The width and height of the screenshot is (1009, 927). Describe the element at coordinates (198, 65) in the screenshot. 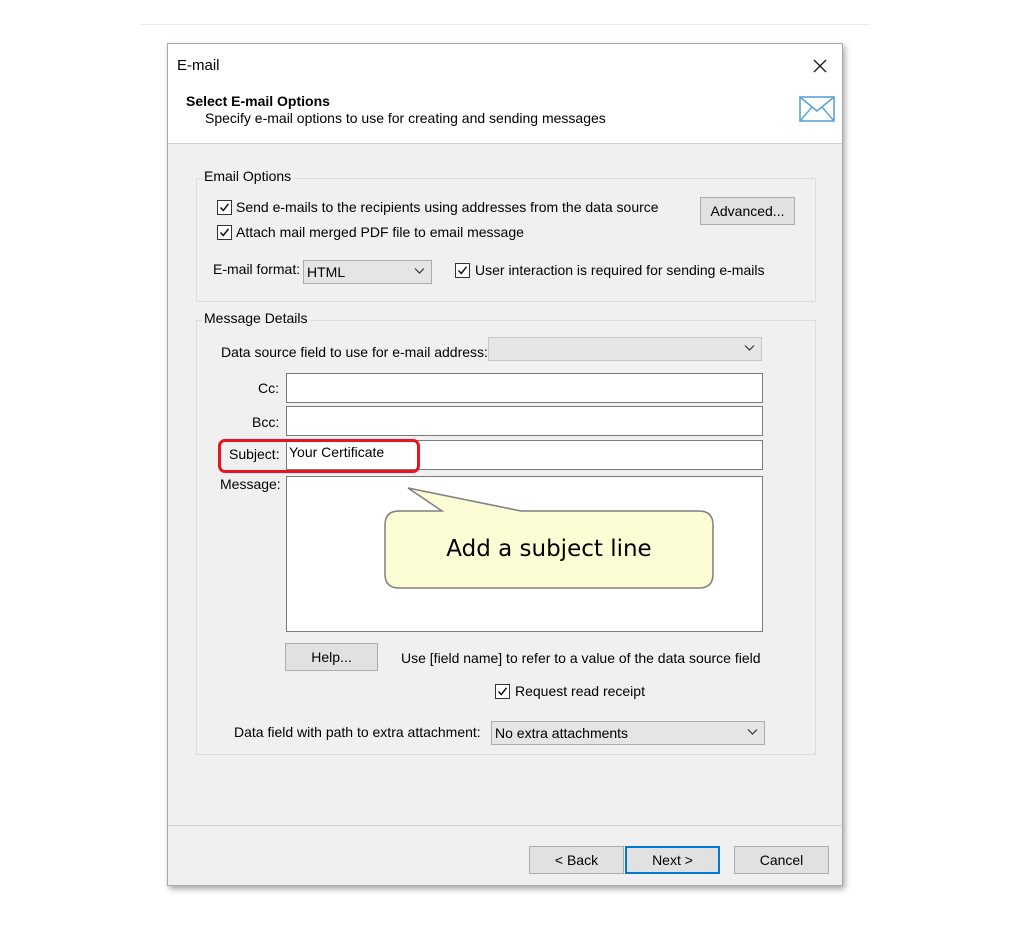

I see `window-title: E-mail` at that location.